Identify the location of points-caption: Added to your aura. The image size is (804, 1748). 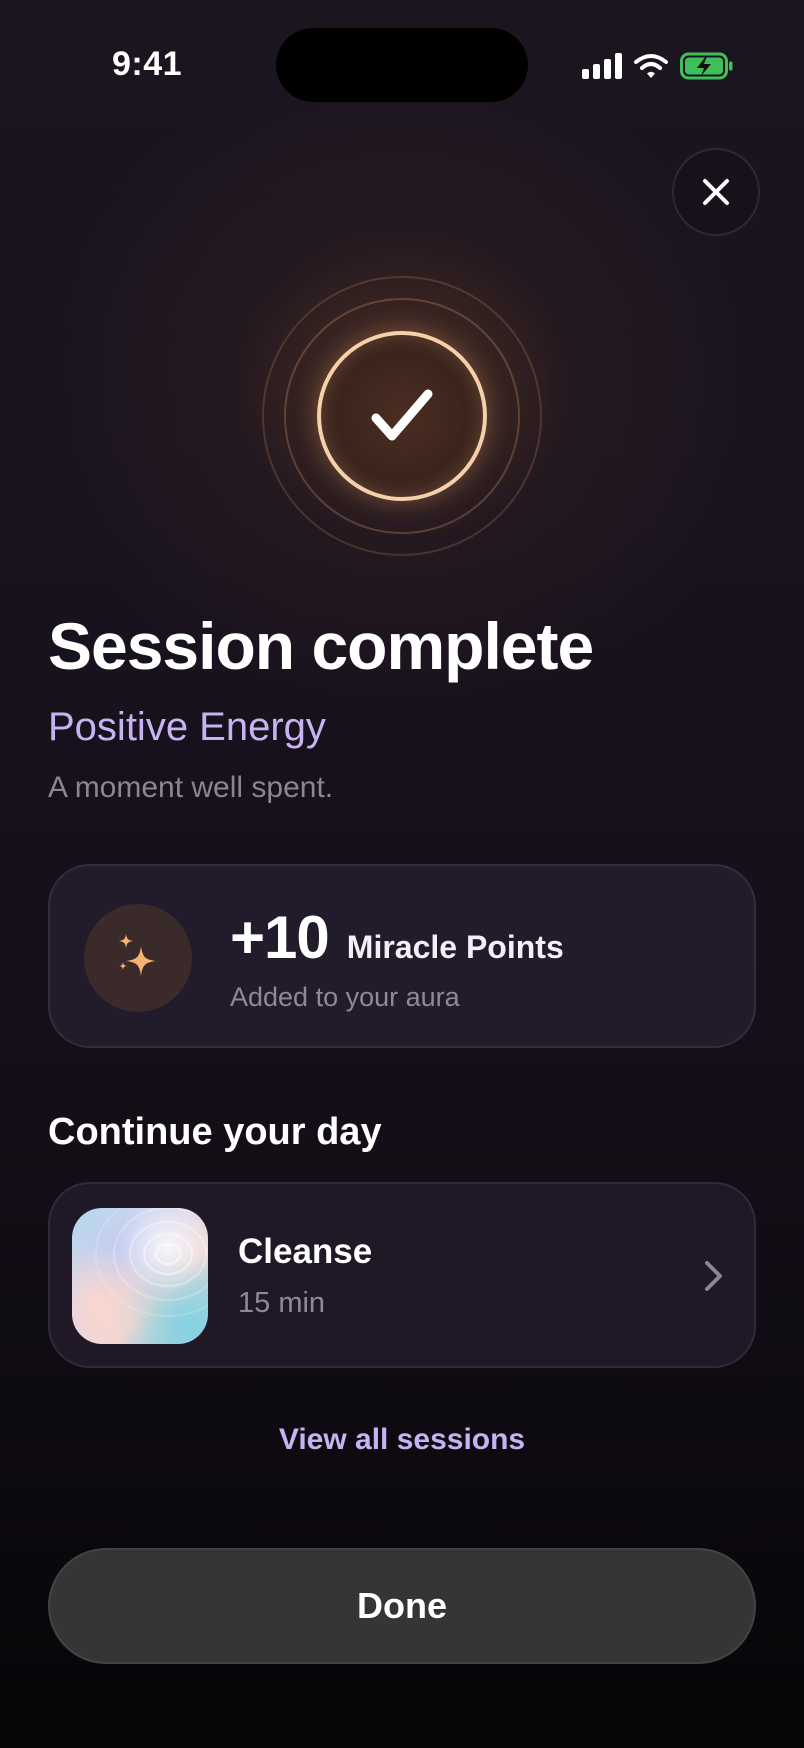
(345, 997).